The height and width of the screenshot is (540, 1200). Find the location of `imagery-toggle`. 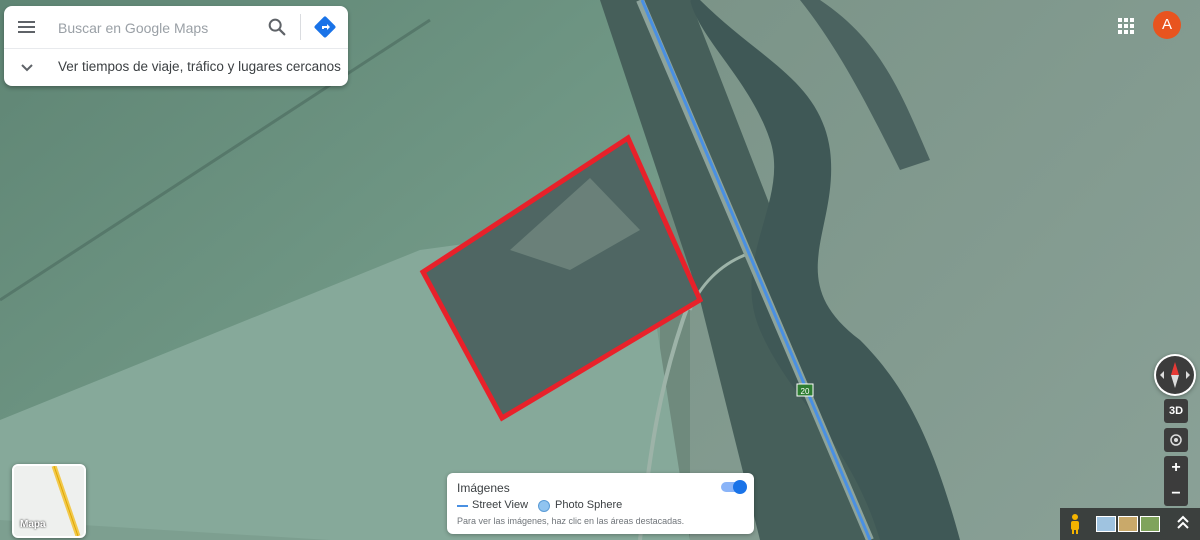

imagery-toggle is located at coordinates (734, 487).